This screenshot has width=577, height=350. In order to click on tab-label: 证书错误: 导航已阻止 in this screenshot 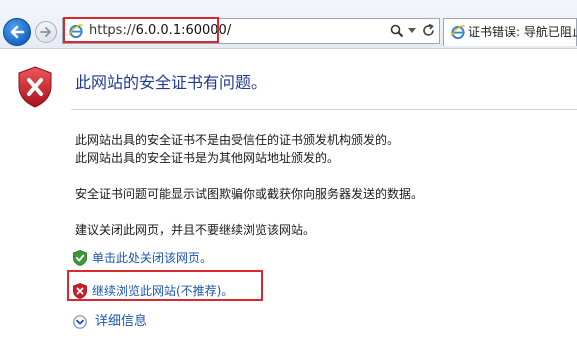, I will do `click(522, 32)`.